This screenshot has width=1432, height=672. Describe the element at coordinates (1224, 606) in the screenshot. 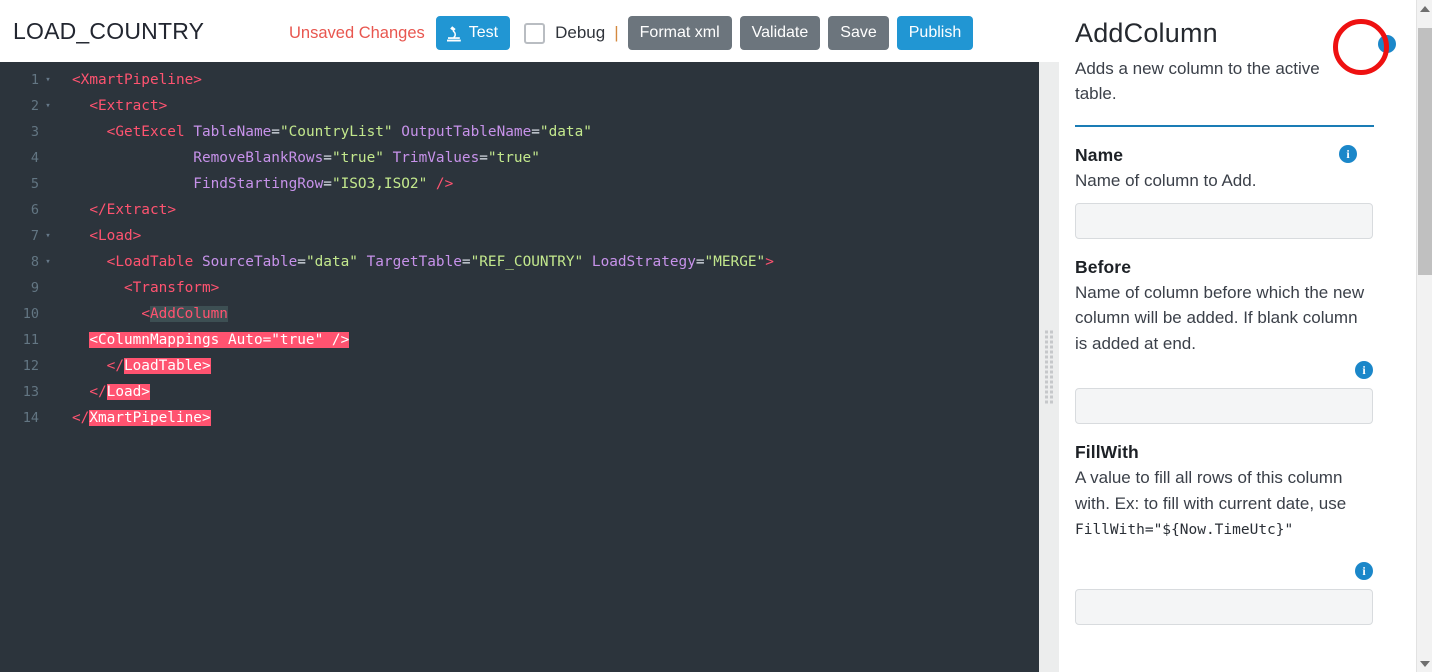

I see `field-fillwith-input` at that location.